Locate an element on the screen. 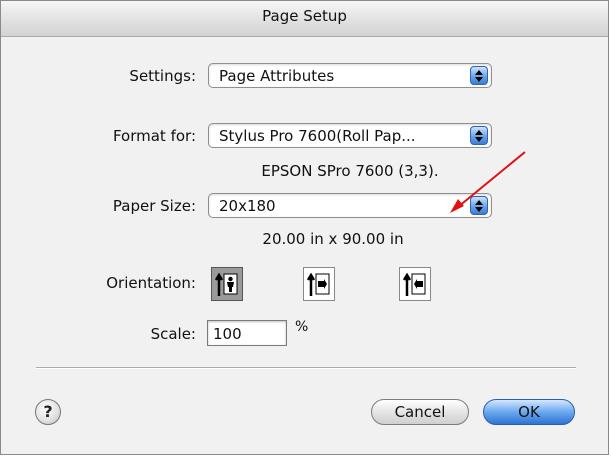  red-arrow-annotation is located at coordinates (488, 182).